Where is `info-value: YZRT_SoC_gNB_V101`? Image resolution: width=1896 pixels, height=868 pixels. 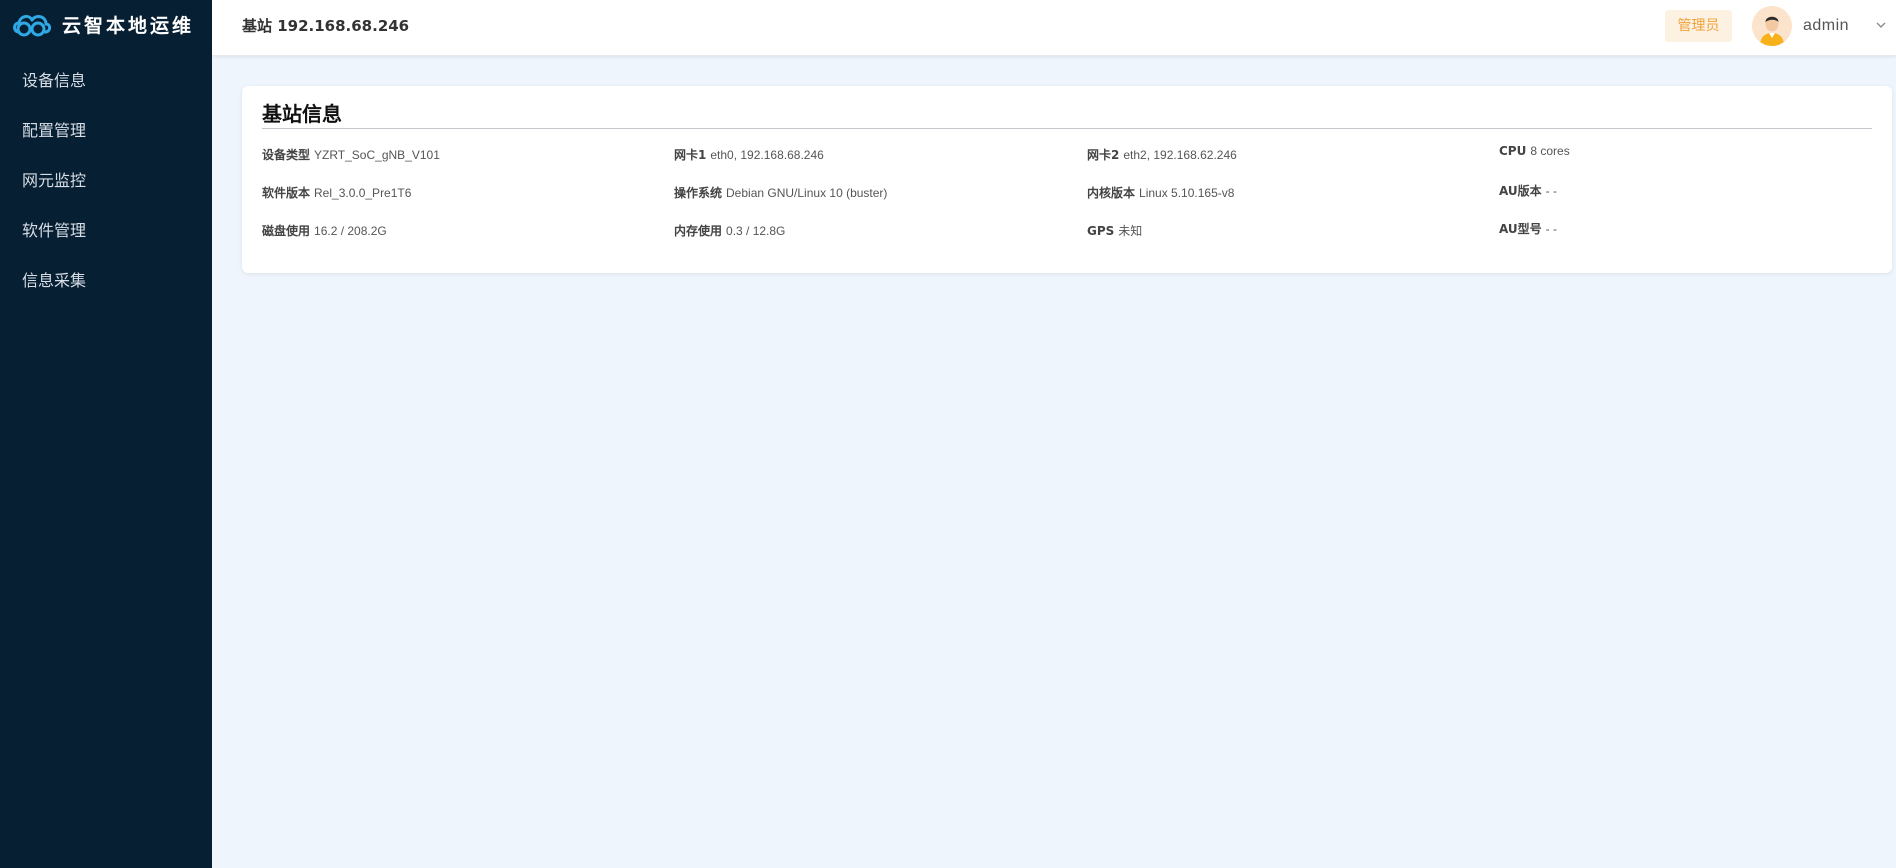
info-value: YZRT_SoC_gNB_V101 is located at coordinates (377, 155).